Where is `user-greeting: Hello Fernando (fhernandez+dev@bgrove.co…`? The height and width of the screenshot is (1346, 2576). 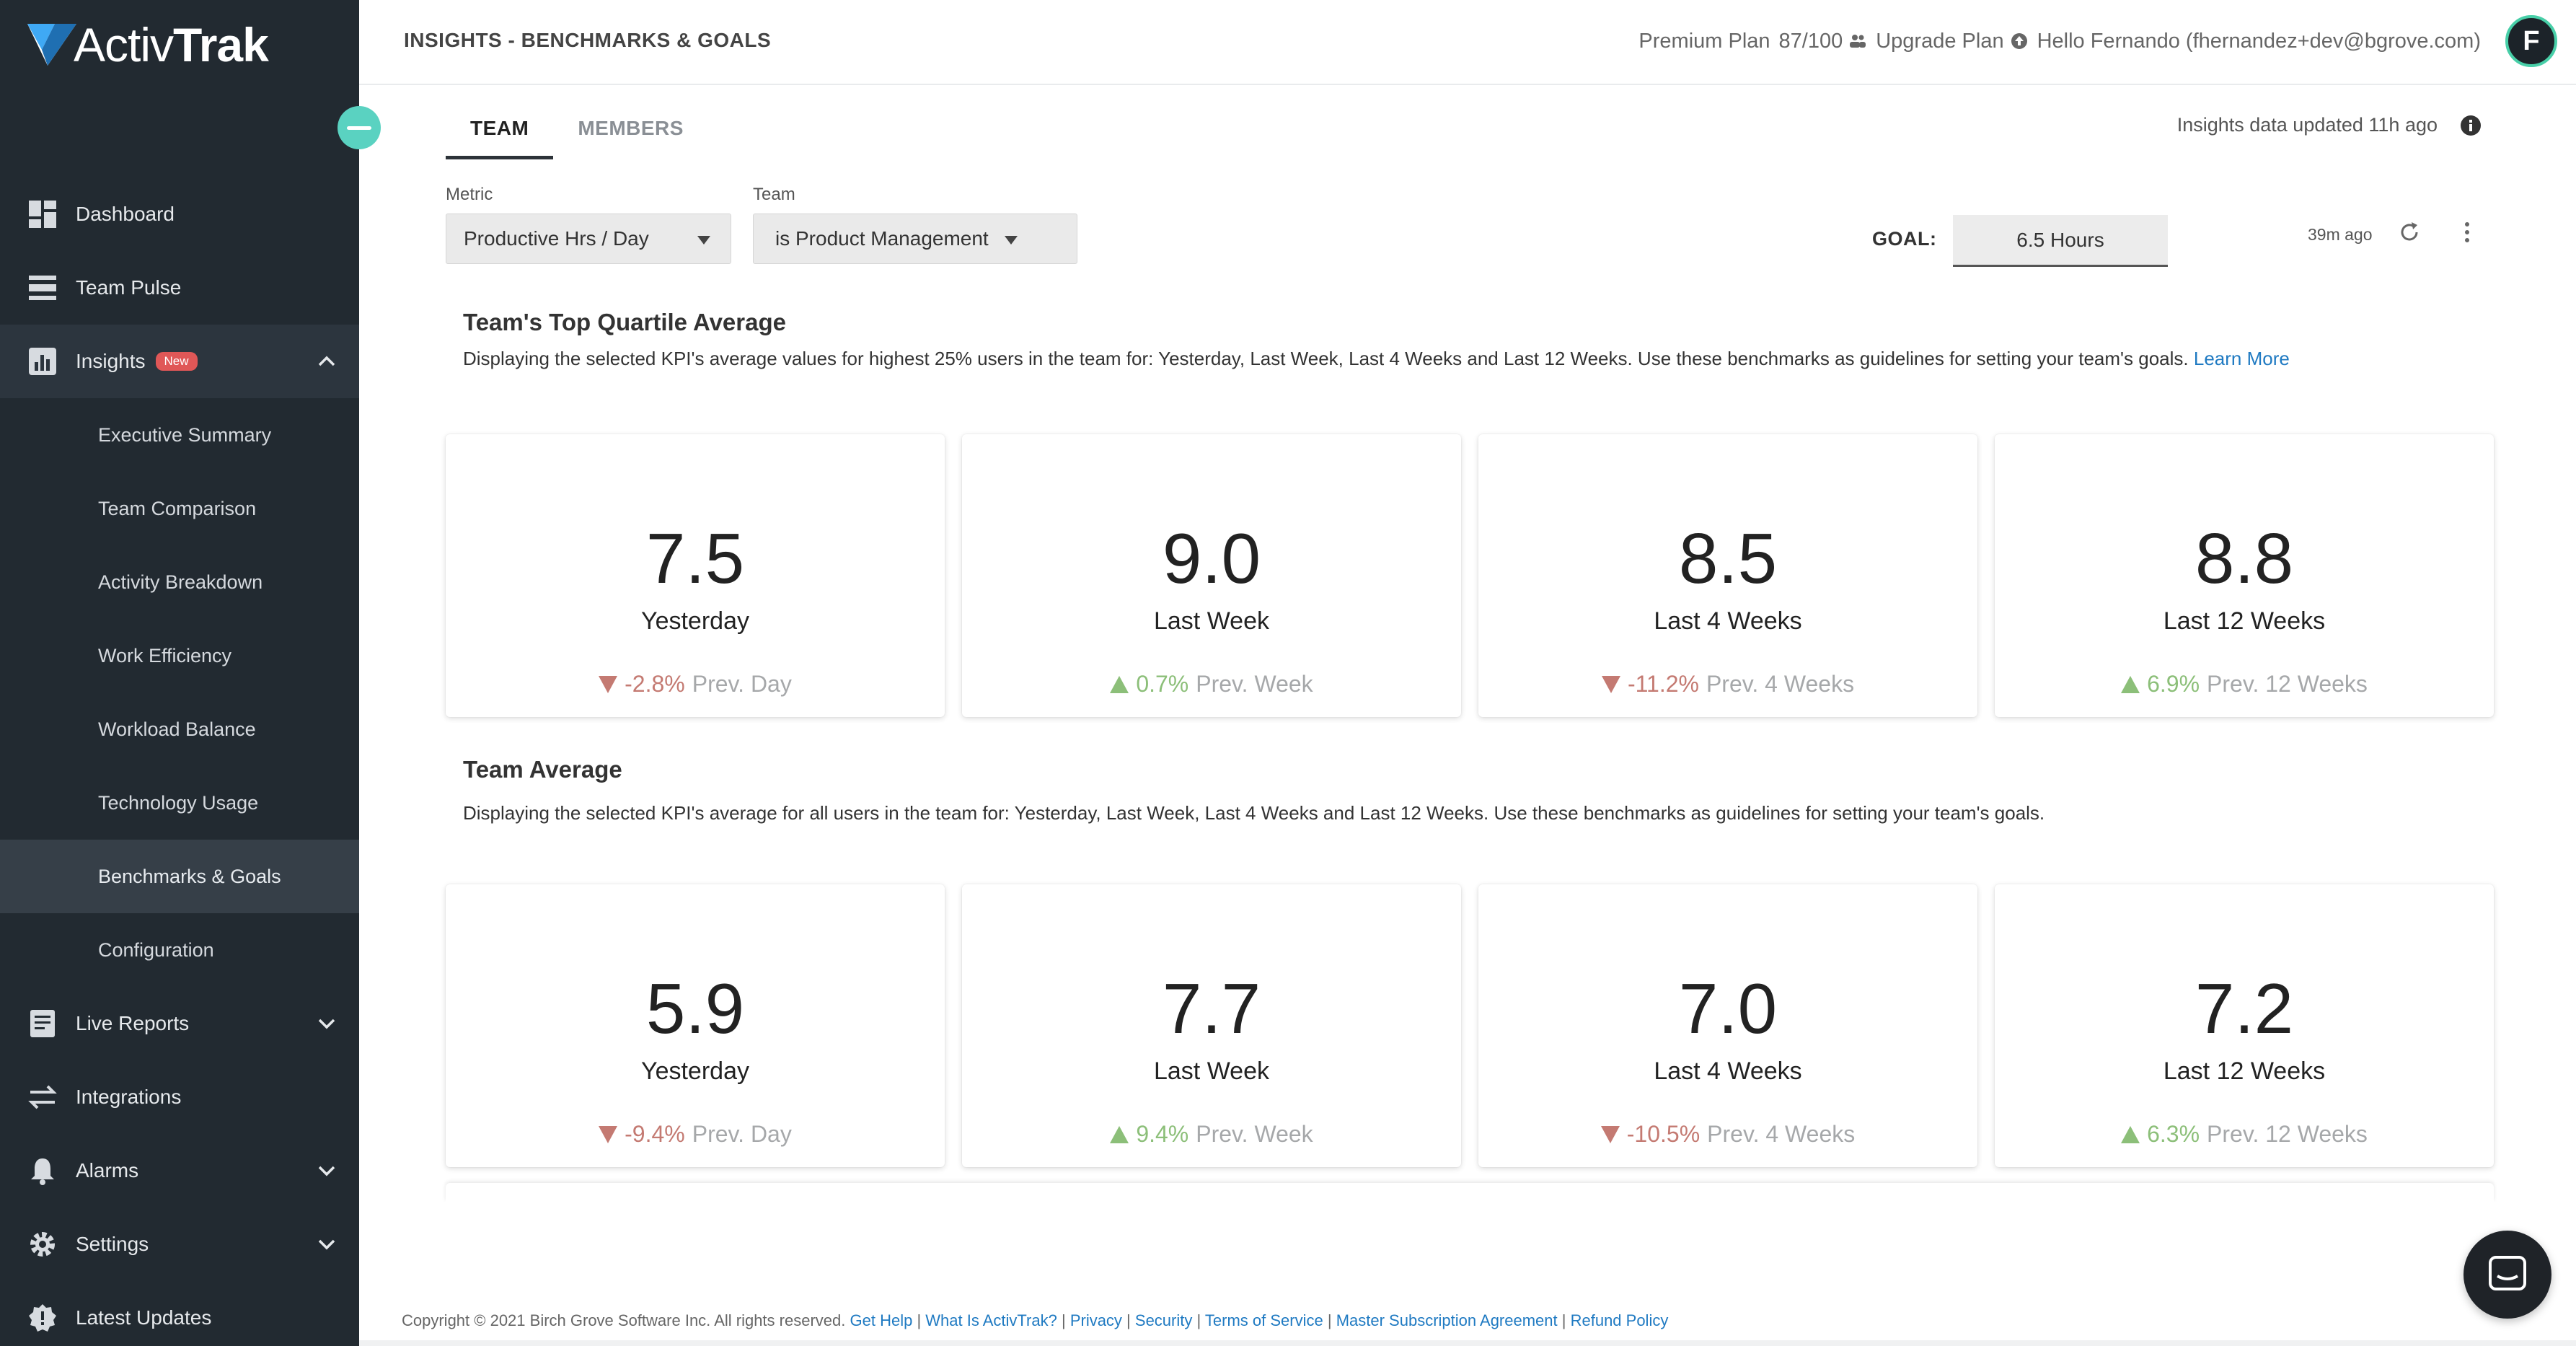
user-greeting: Hello Fernando (fhernandez+dev@bgrove.co… is located at coordinates (2259, 41).